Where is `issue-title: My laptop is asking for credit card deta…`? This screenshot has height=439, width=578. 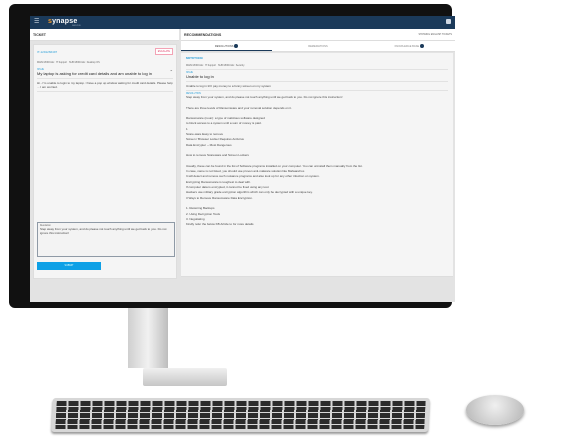
issue-title: My laptop is asking for credit card deta… is located at coordinates (94, 73).